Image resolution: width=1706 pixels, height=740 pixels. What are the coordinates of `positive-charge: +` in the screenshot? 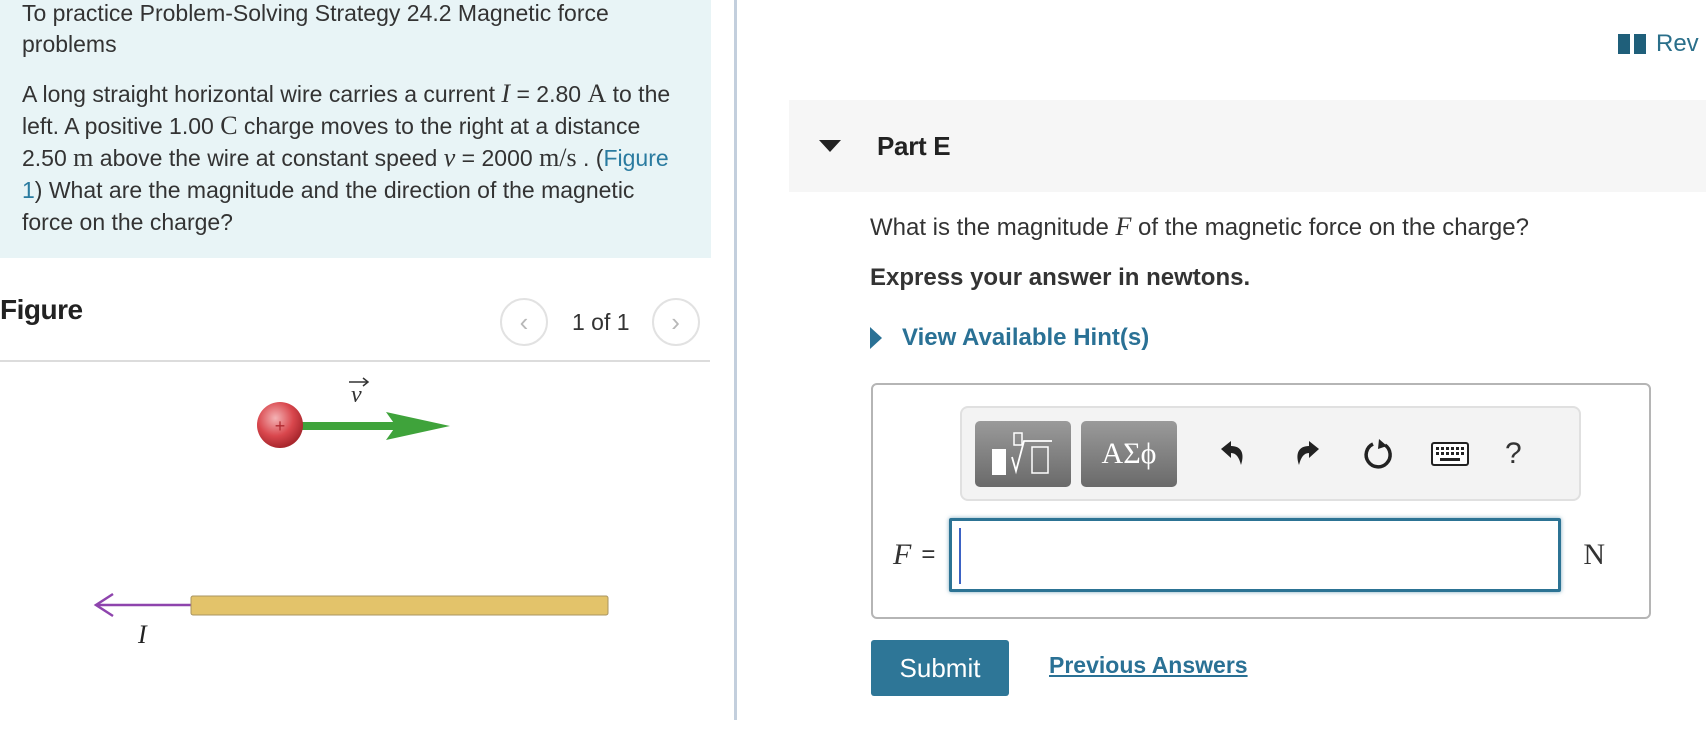 It's located at (280, 425).